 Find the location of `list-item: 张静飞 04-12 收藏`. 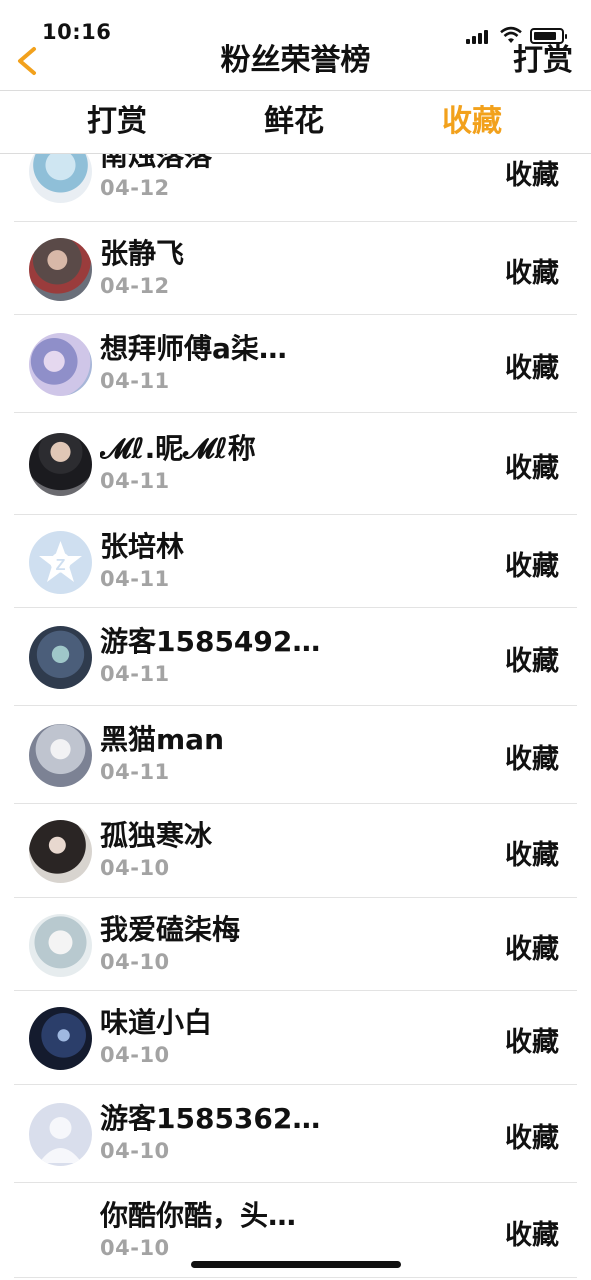

list-item: 张静飞 04-12 收藏 is located at coordinates (295, 268).